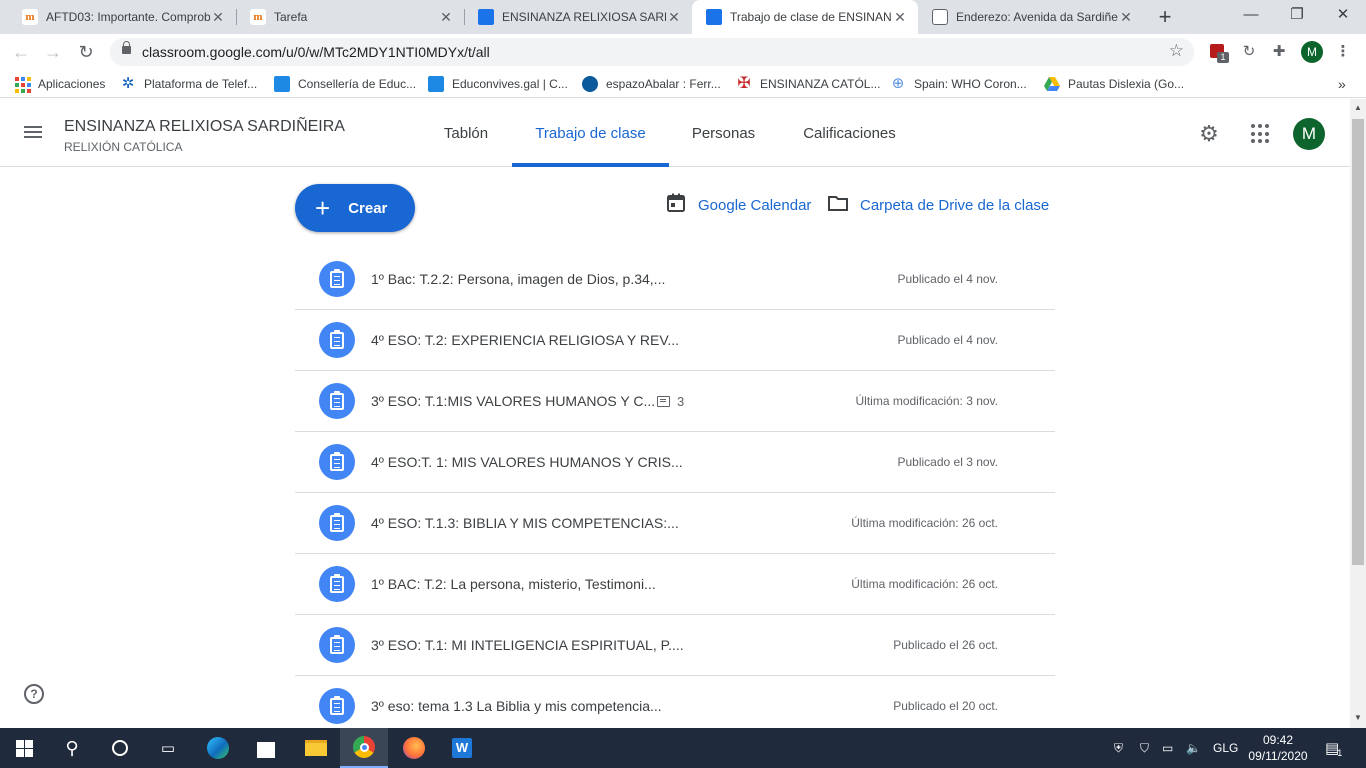 Image resolution: width=1366 pixels, height=768 pixels. What do you see at coordinates (1167, 748) in the screenshot?
I see `network-icon: ▭` at bounding box center [1167, 748].